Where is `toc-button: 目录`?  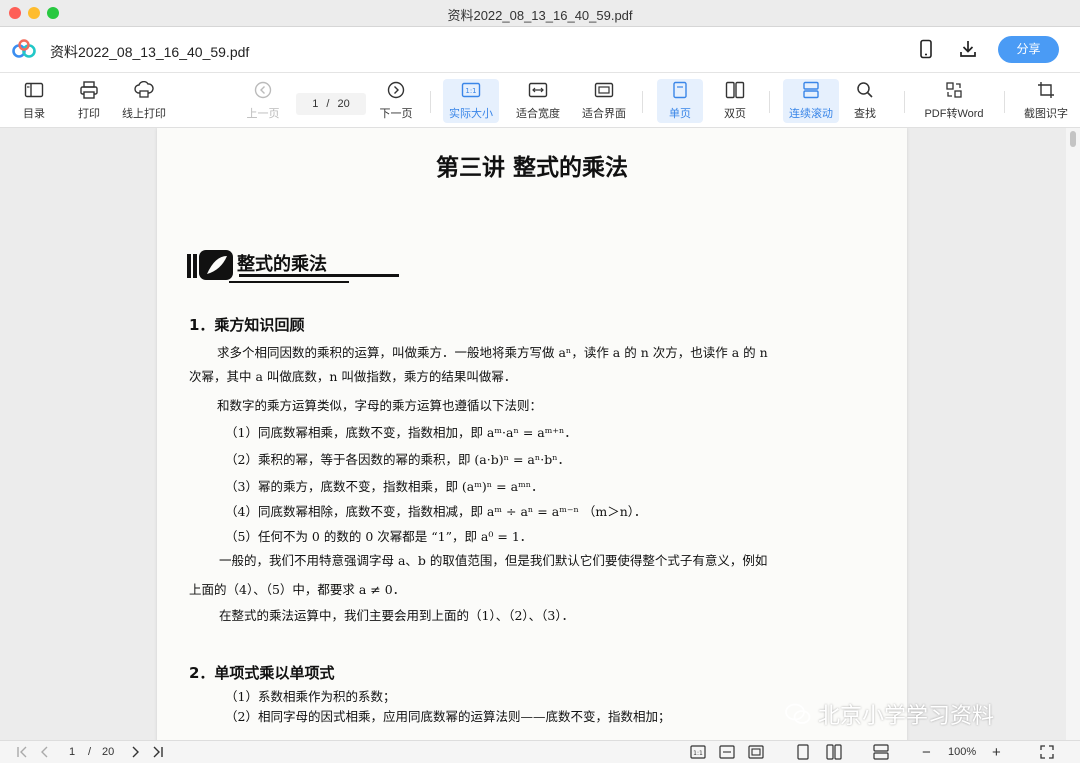 toc-button: 目录 is located at coordinates (34, 101).